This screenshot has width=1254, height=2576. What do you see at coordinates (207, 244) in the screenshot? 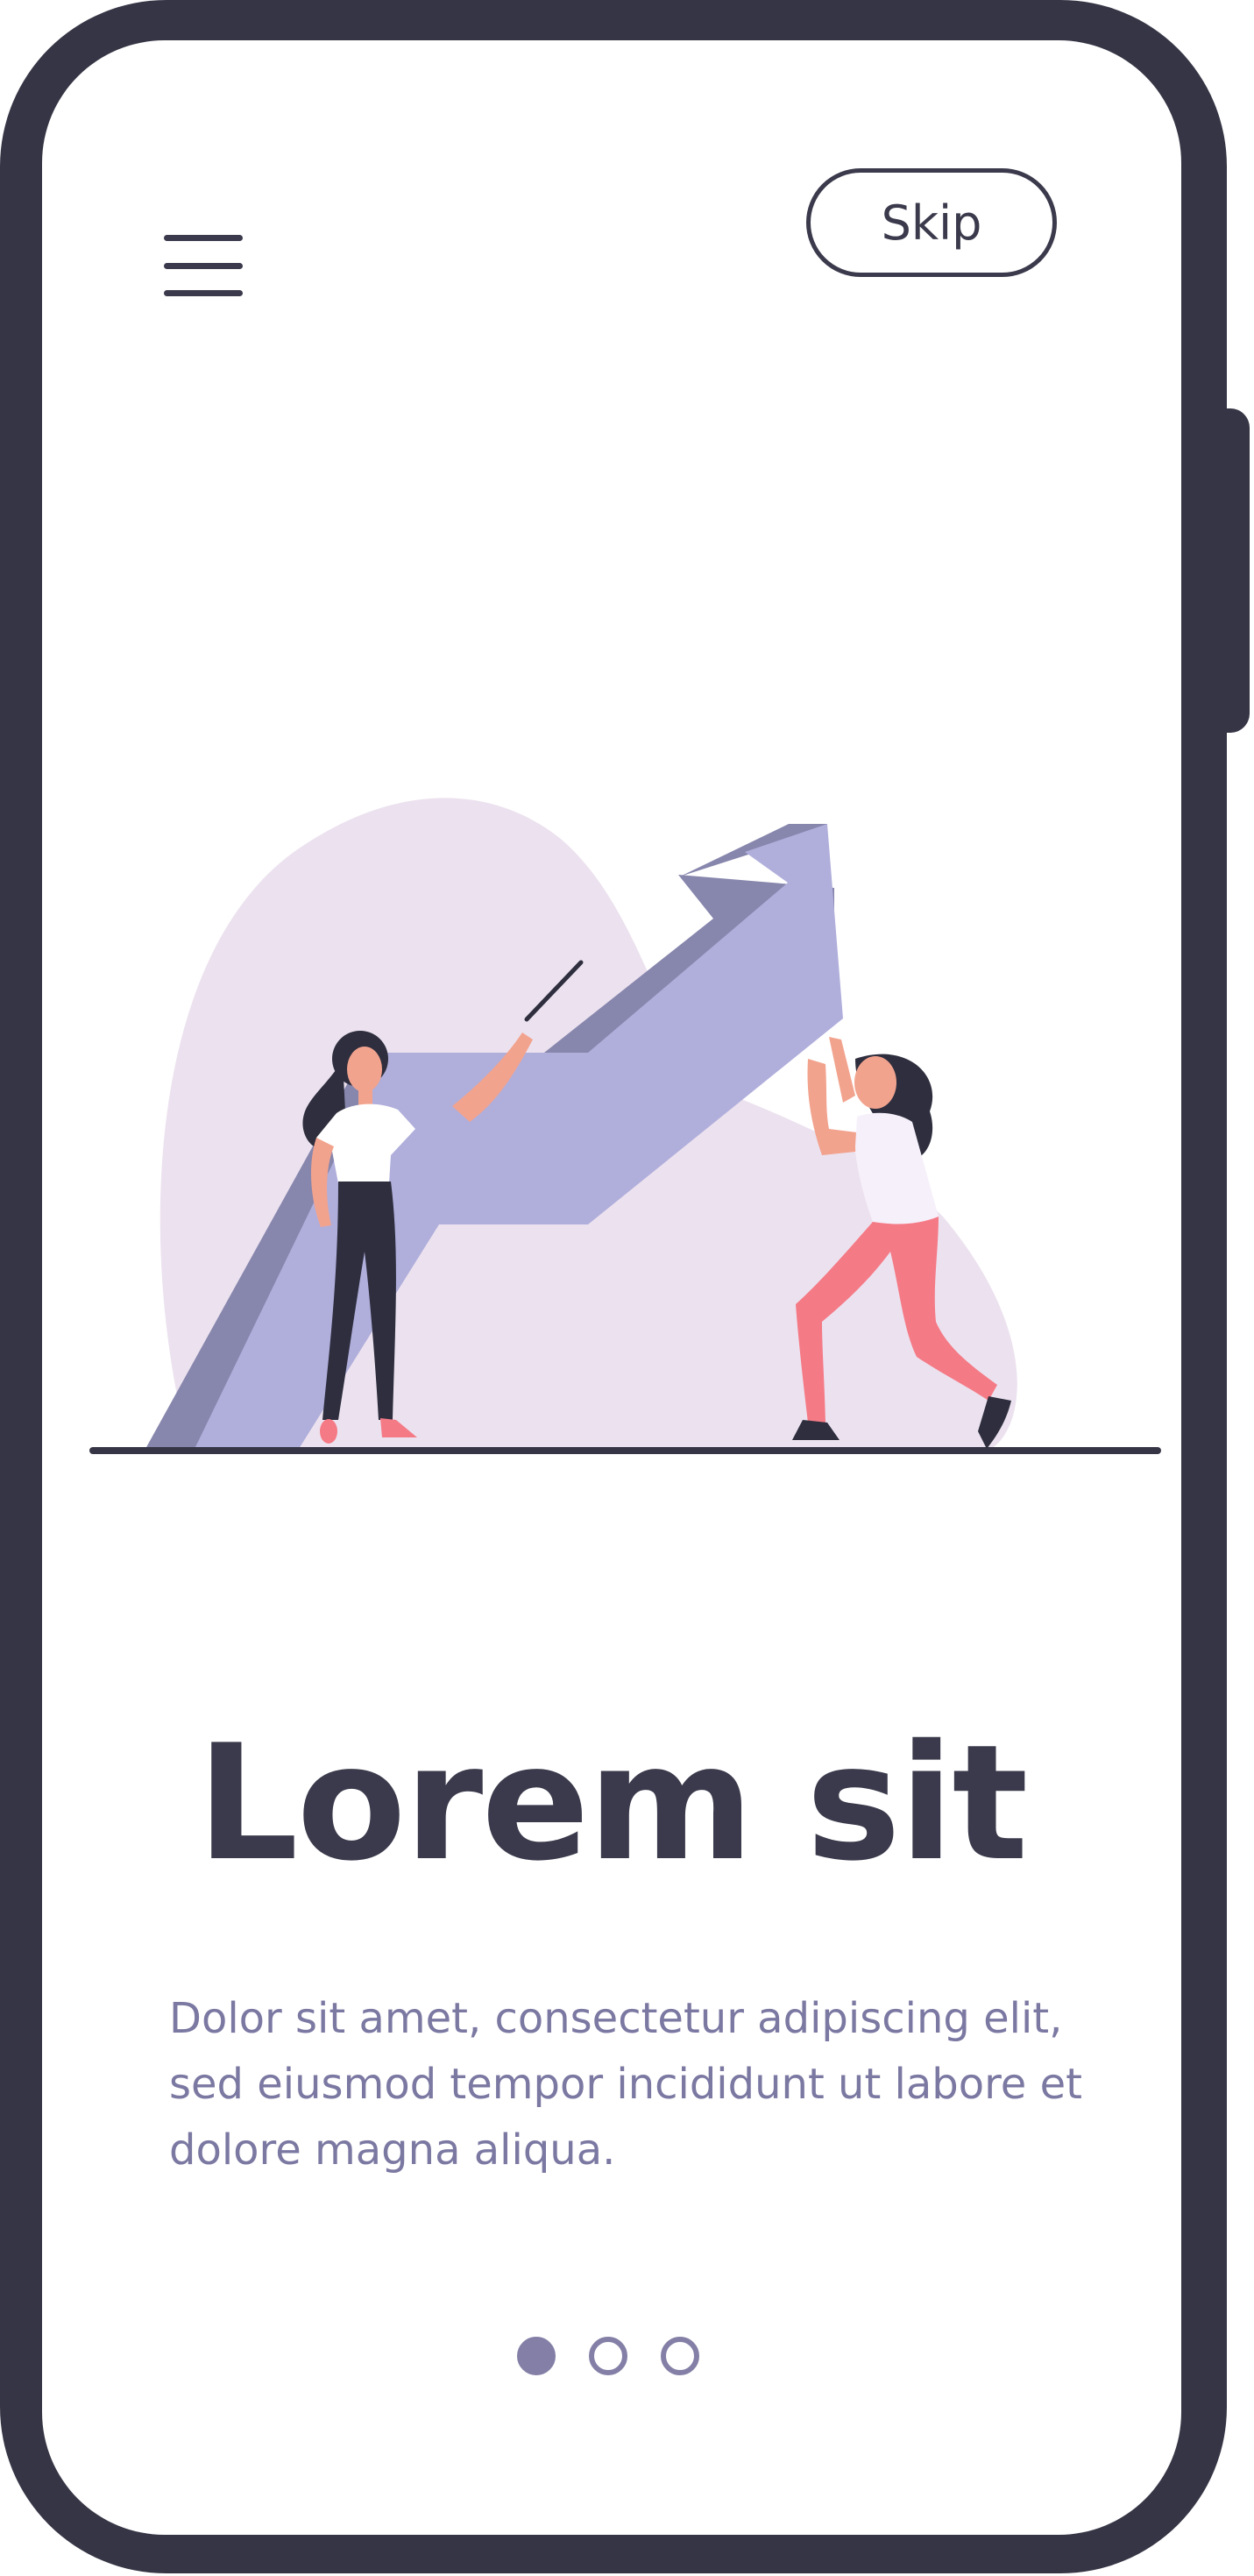
I see `menu-button` at bounding box center [207, 244].